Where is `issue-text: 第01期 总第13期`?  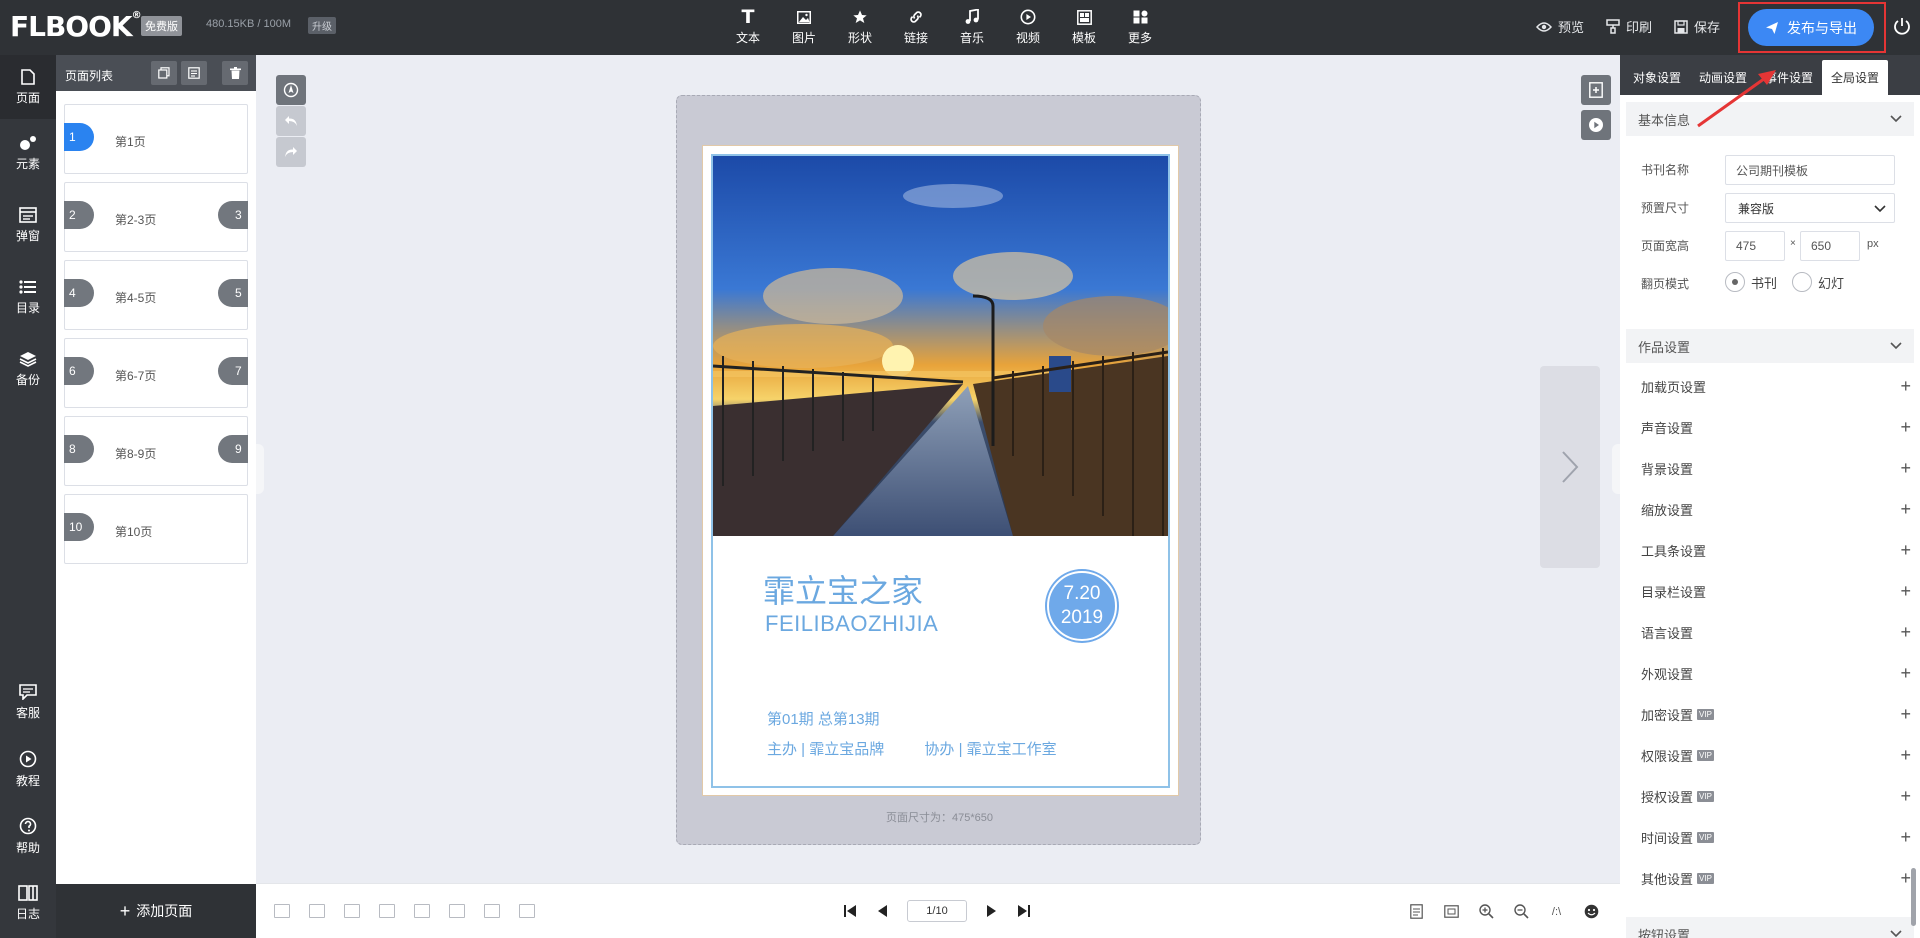 issue-text: 第01期 总第13期 is located at coordinates (823, 718).